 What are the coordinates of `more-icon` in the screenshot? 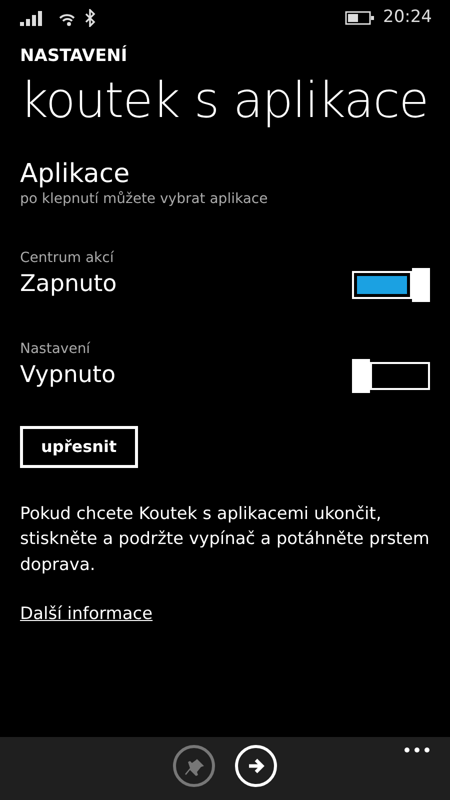 It's located at (417, 750).